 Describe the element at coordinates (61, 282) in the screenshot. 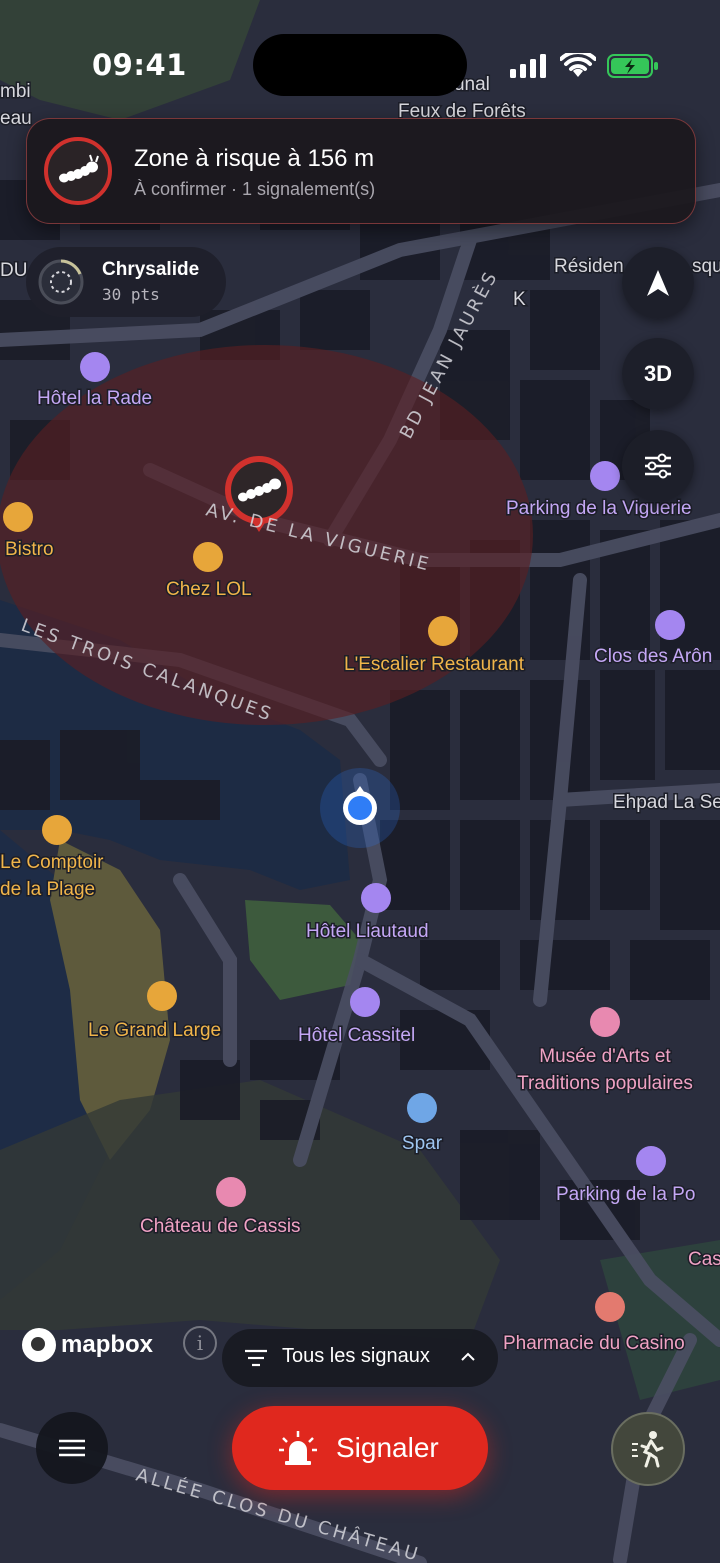

I see `progress-ring-icon` at that location.